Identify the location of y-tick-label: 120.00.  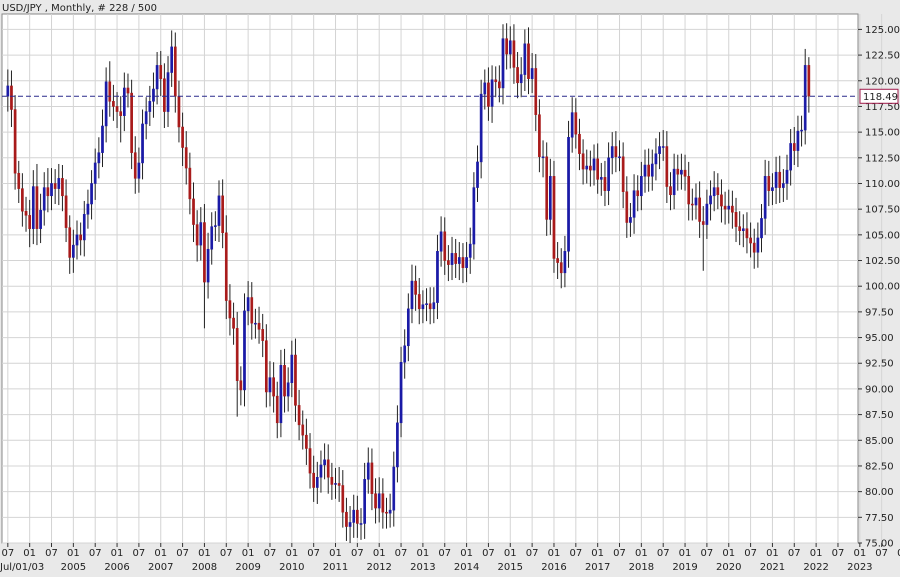
(882, 81).